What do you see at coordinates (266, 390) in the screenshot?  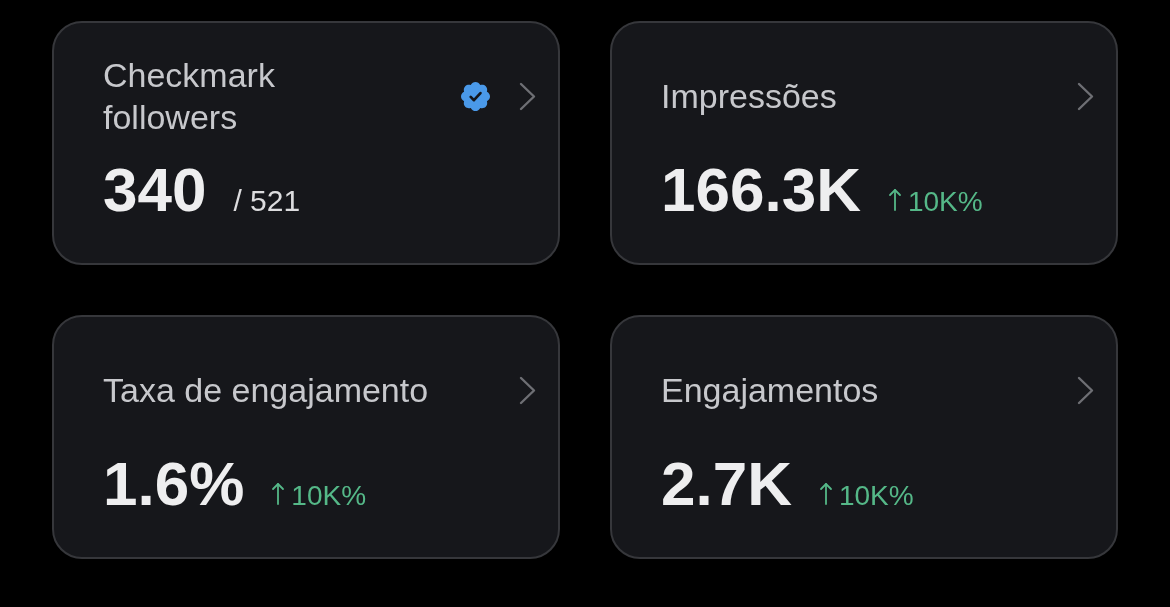 I see `card-title: Taxa de engajamento` at bounding box center [266, 390].